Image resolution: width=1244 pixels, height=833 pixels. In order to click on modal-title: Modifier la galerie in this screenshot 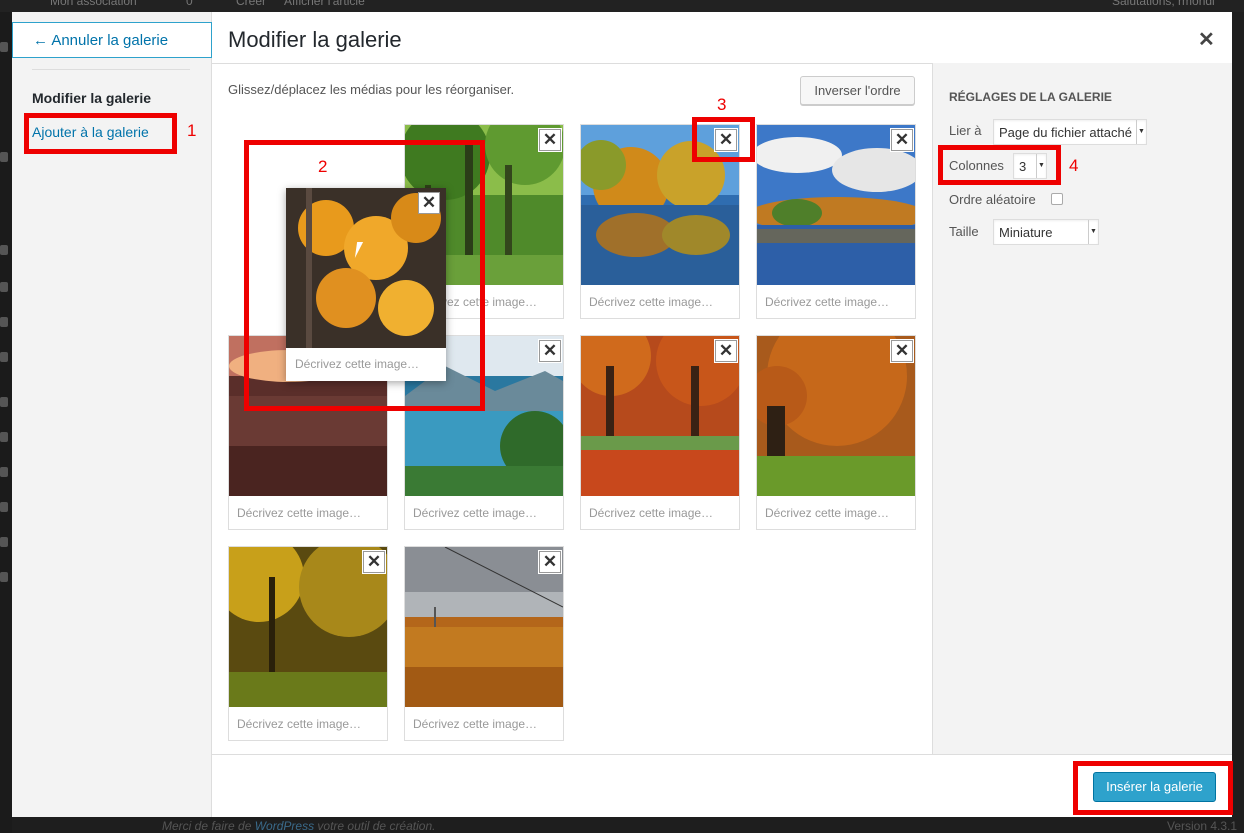, I will do `click(315, 39)`.